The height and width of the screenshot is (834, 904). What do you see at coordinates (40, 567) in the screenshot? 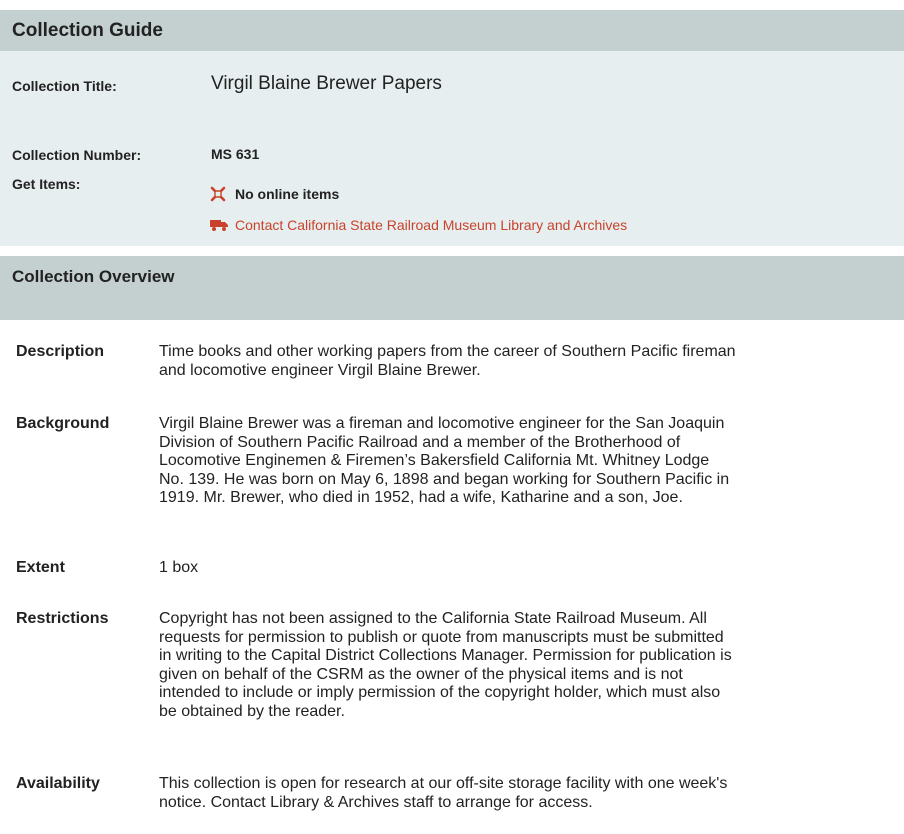
I see `extent-label: Extent` at bounding box center [40, 567].